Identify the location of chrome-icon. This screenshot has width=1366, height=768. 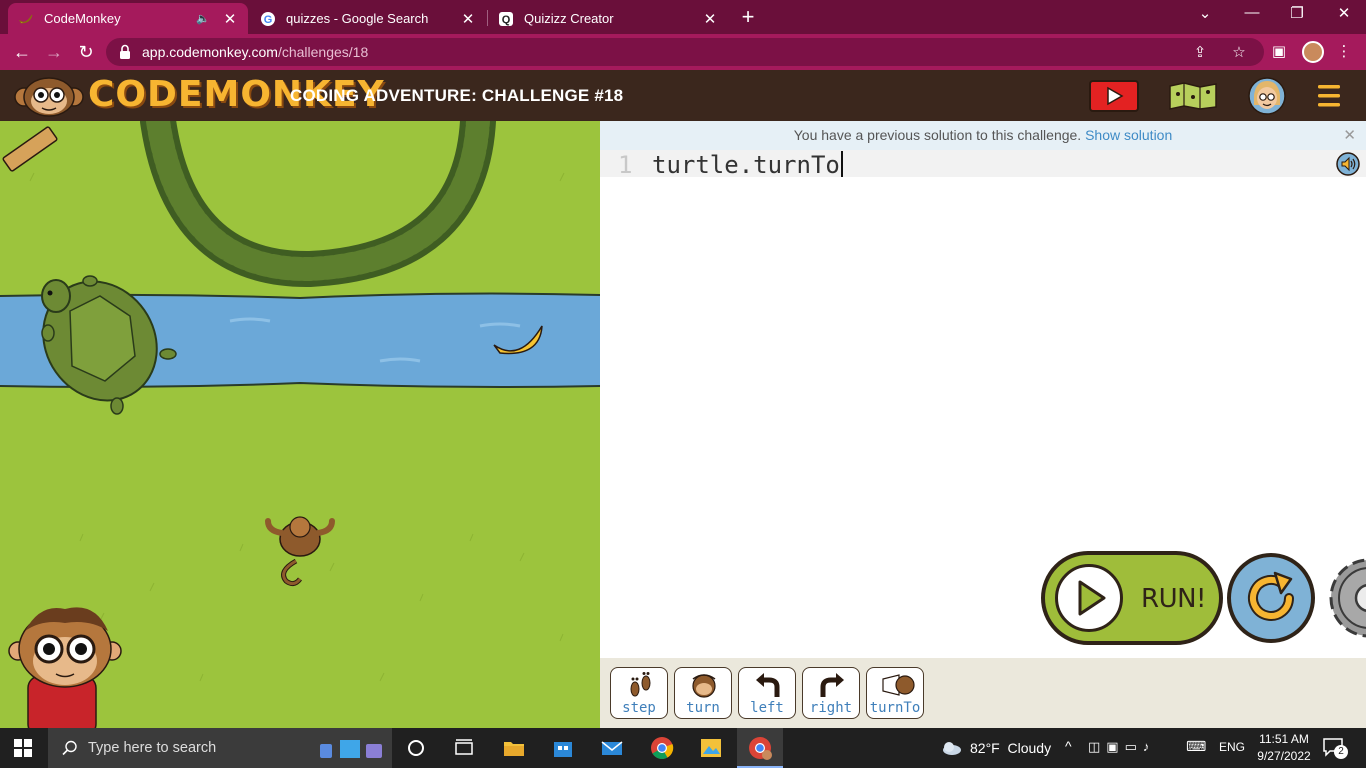
(662, 748).